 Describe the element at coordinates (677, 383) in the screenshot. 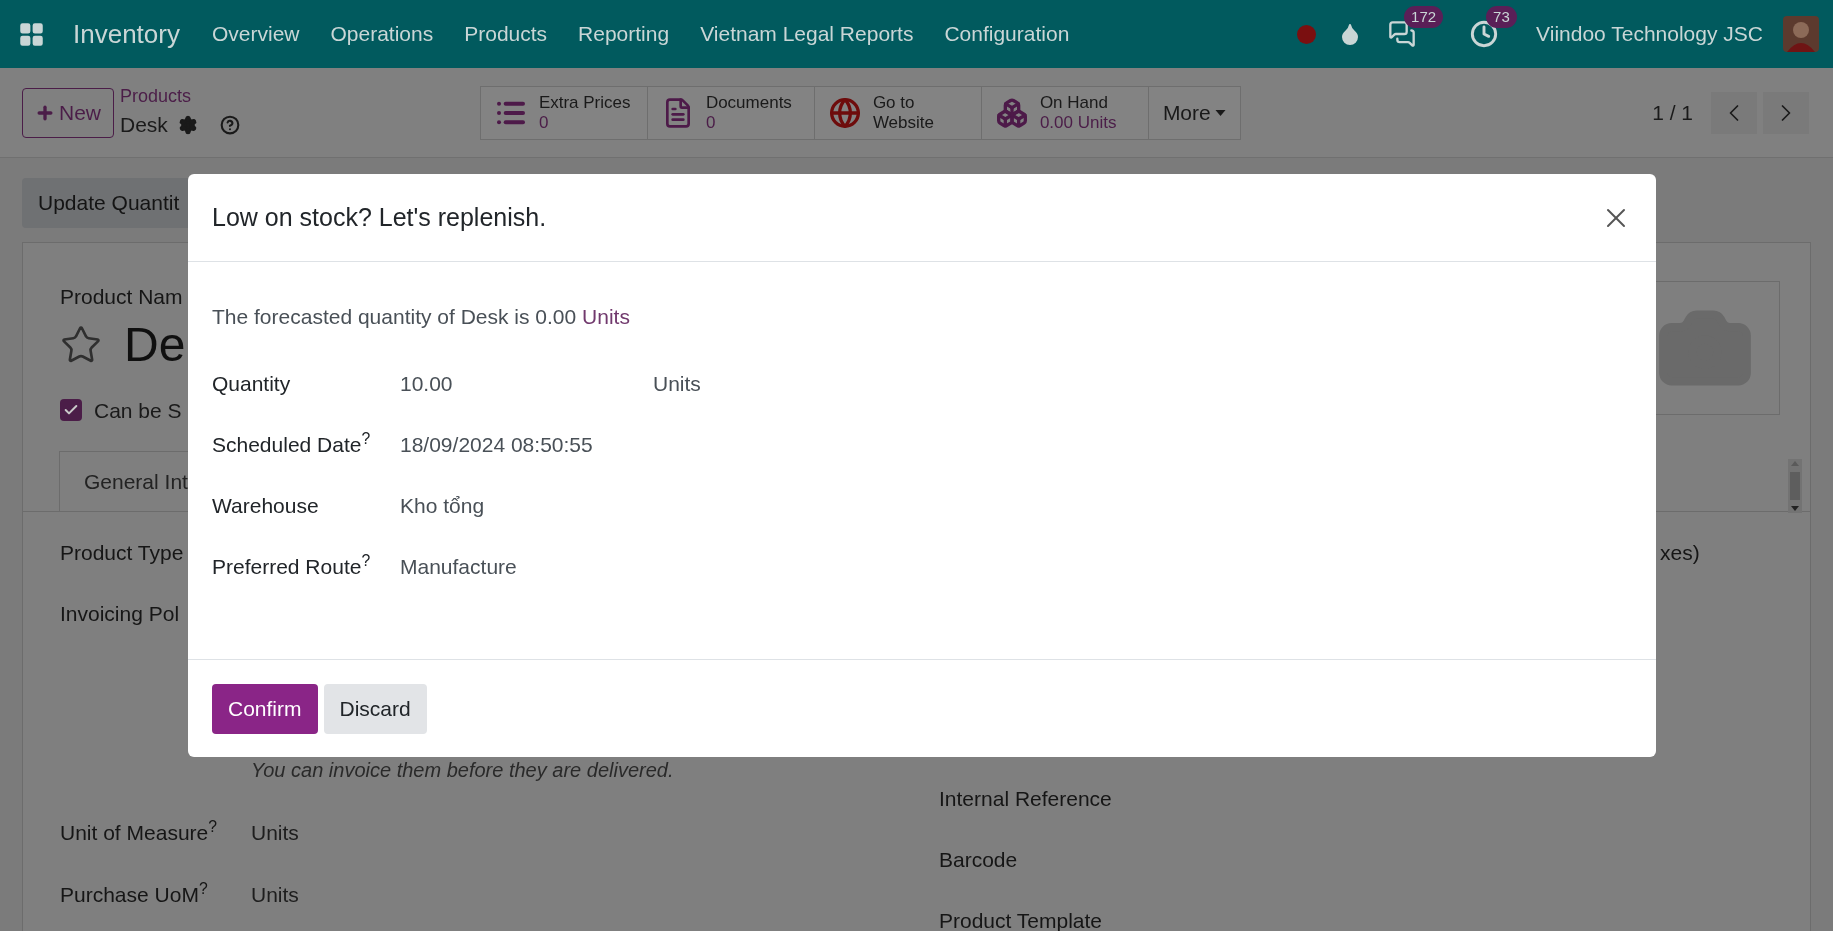

I see `unit-value: Units` at that location.